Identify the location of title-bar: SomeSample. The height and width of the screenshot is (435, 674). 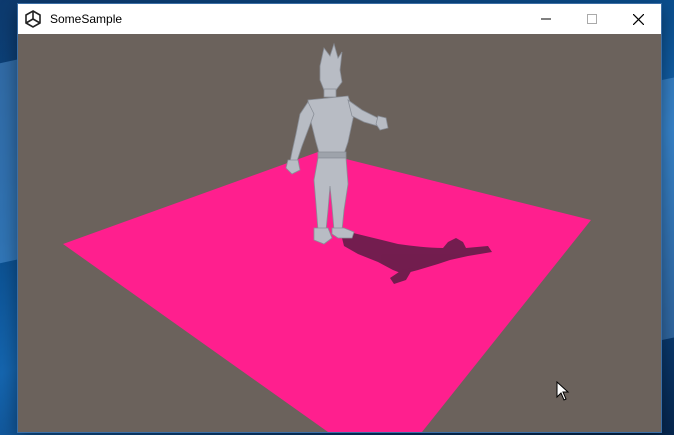
(339, 19).